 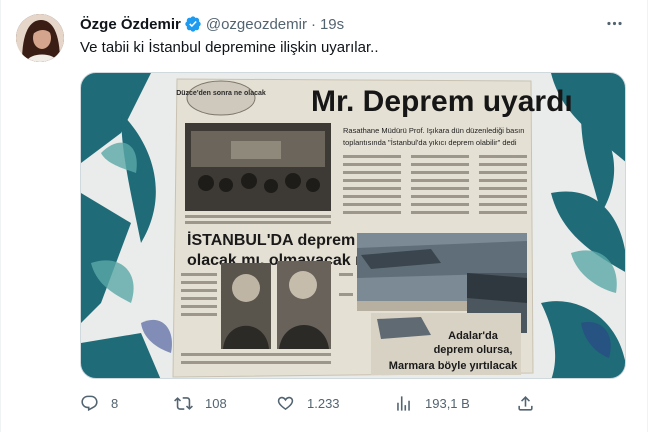 What do you see at coordinates (221, 93) in the screenshot?
I see `badge-text: Düzce'den sonra ne olacak` at bounding box center [221, 93].